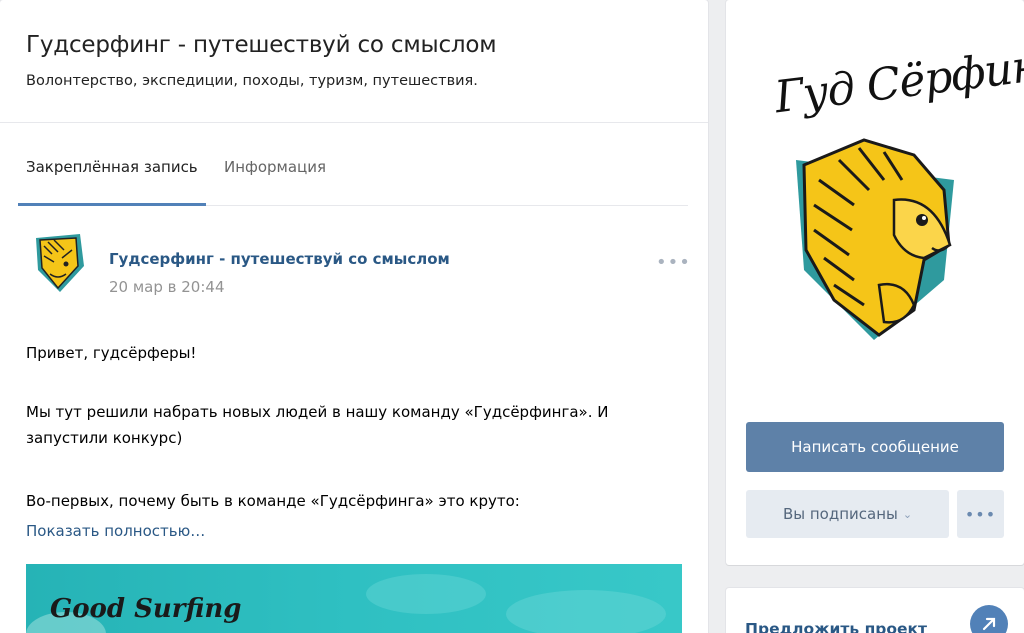 The image size is (1024, 633). What do you see at coordinates (875, 239) in the screenshot?
I see `hedgehog-logo-icon` at bounding box center [875, 239].